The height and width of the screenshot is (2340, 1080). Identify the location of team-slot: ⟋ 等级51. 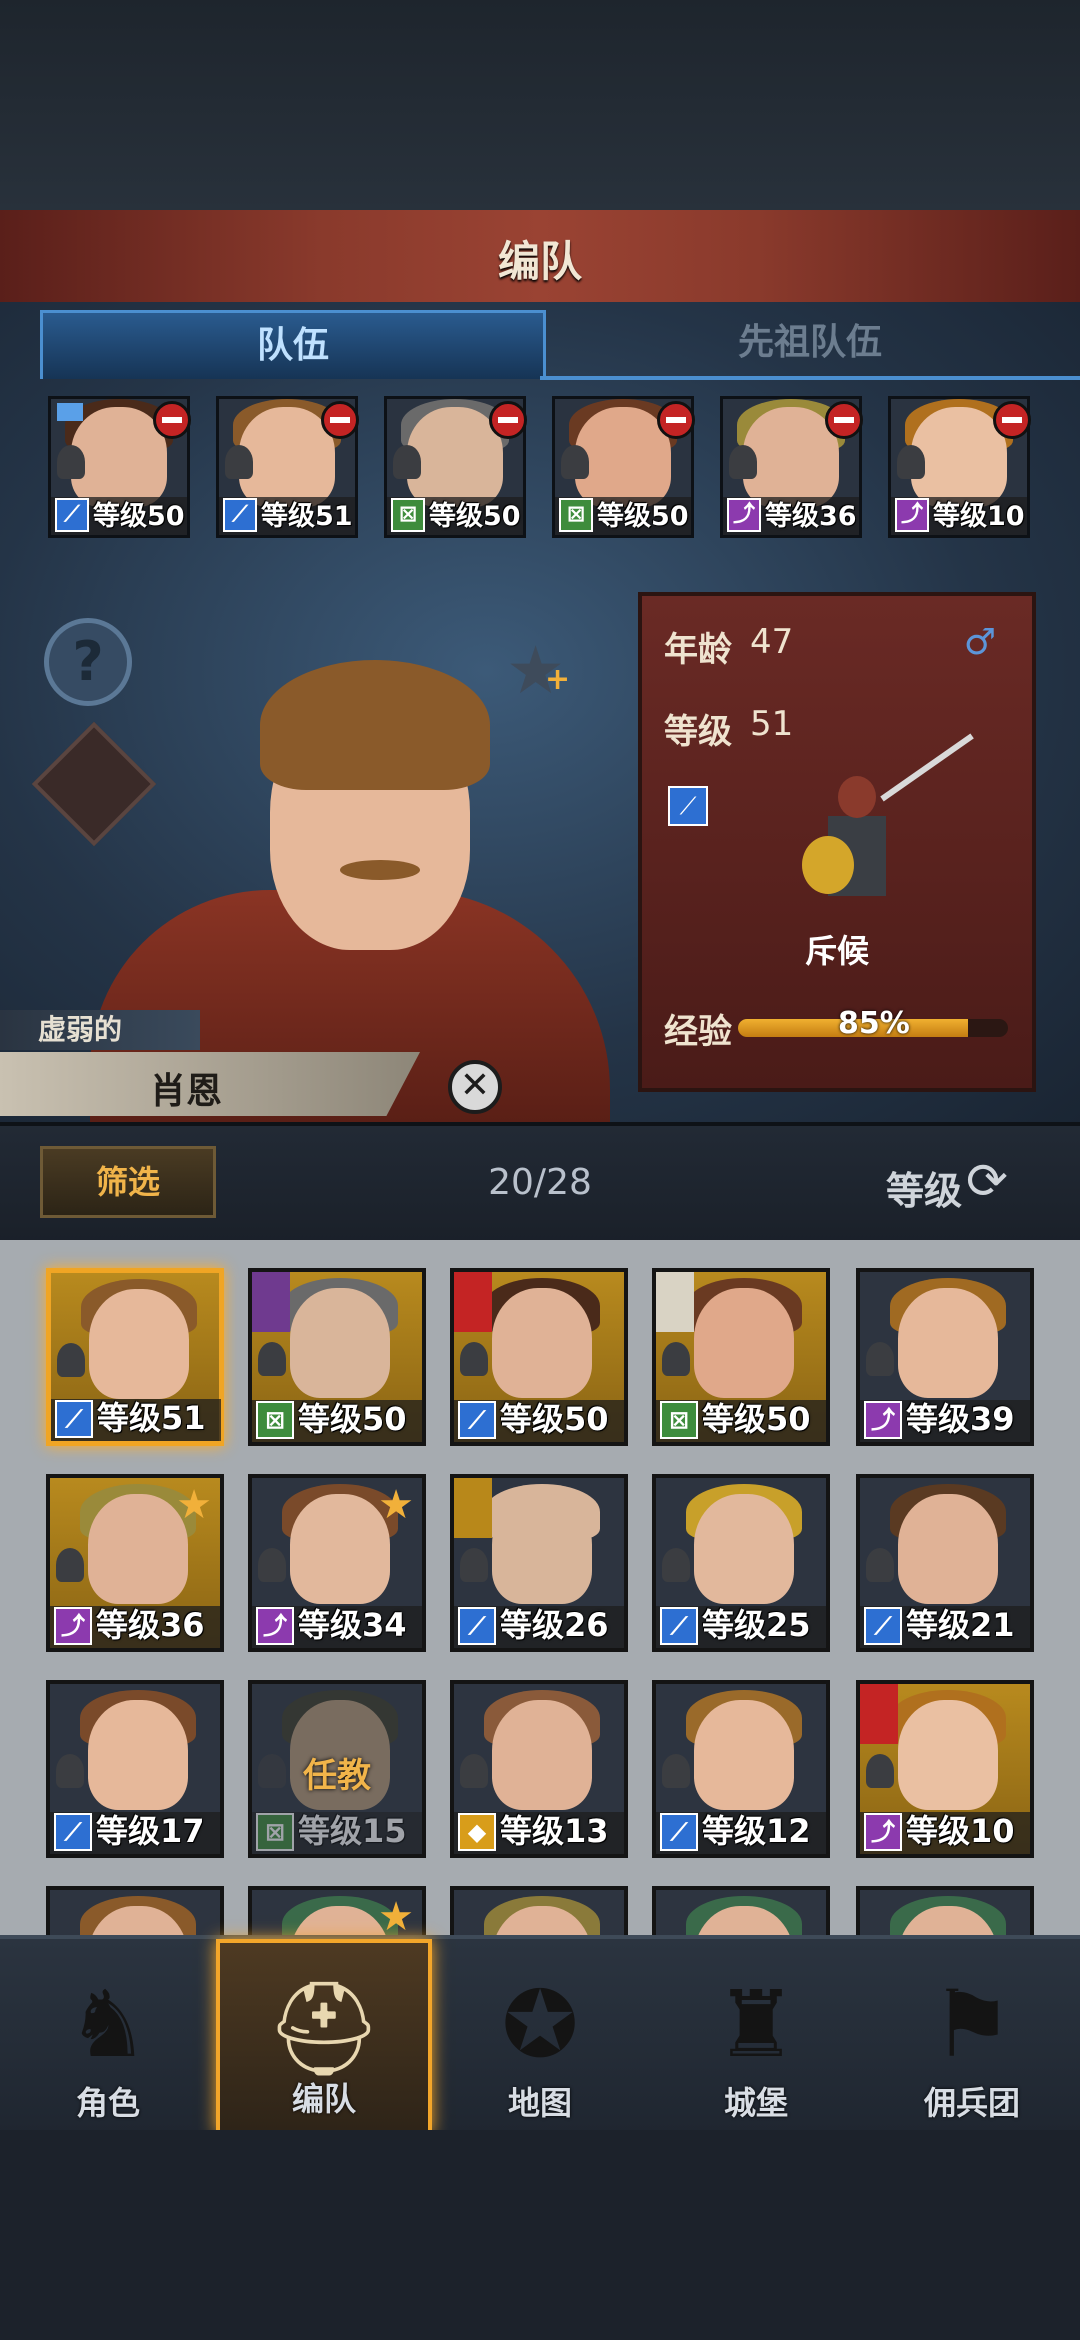
(287, 467).